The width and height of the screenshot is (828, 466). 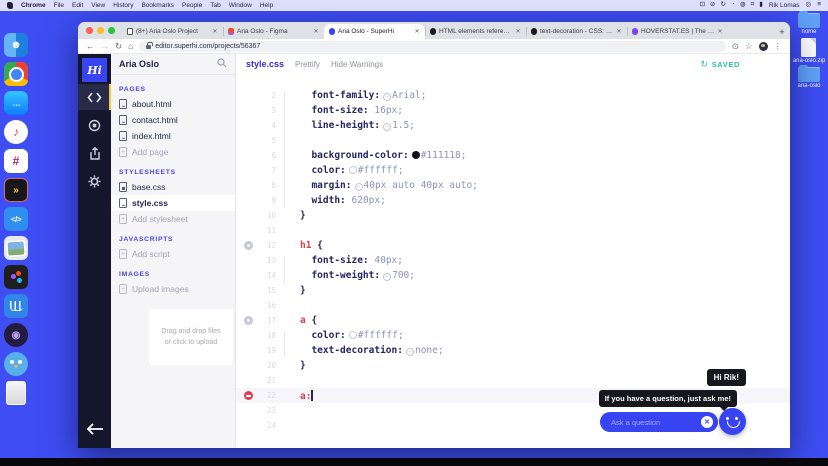 What do you see at coordinates (475, 31) in the screenshot?
I see `browser-tab: HTML elements reference - HT…✕` at bounding box center [475, 31].